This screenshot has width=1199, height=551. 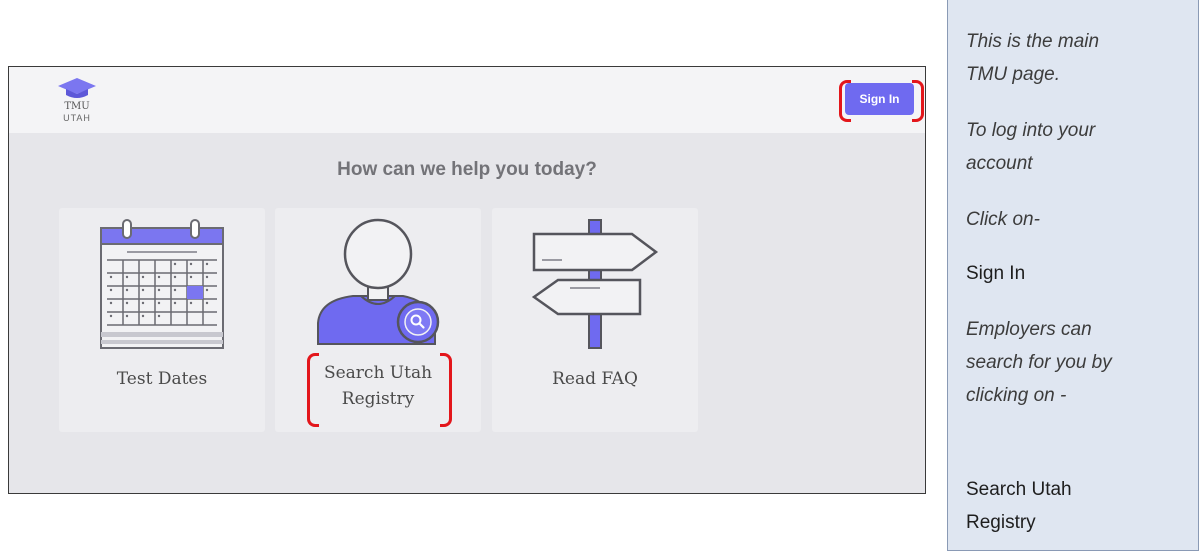 I want to click on graduation-cap-icon, so click(x=77, y=88).